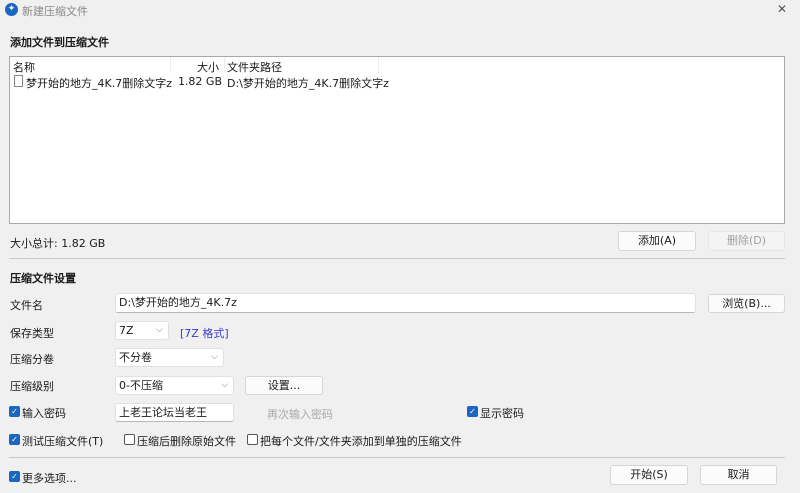 Image resolution: width=800 pixels, height=493 pixels. I want to click on settings-heading: 压缩文件设置, so click(43, 278).